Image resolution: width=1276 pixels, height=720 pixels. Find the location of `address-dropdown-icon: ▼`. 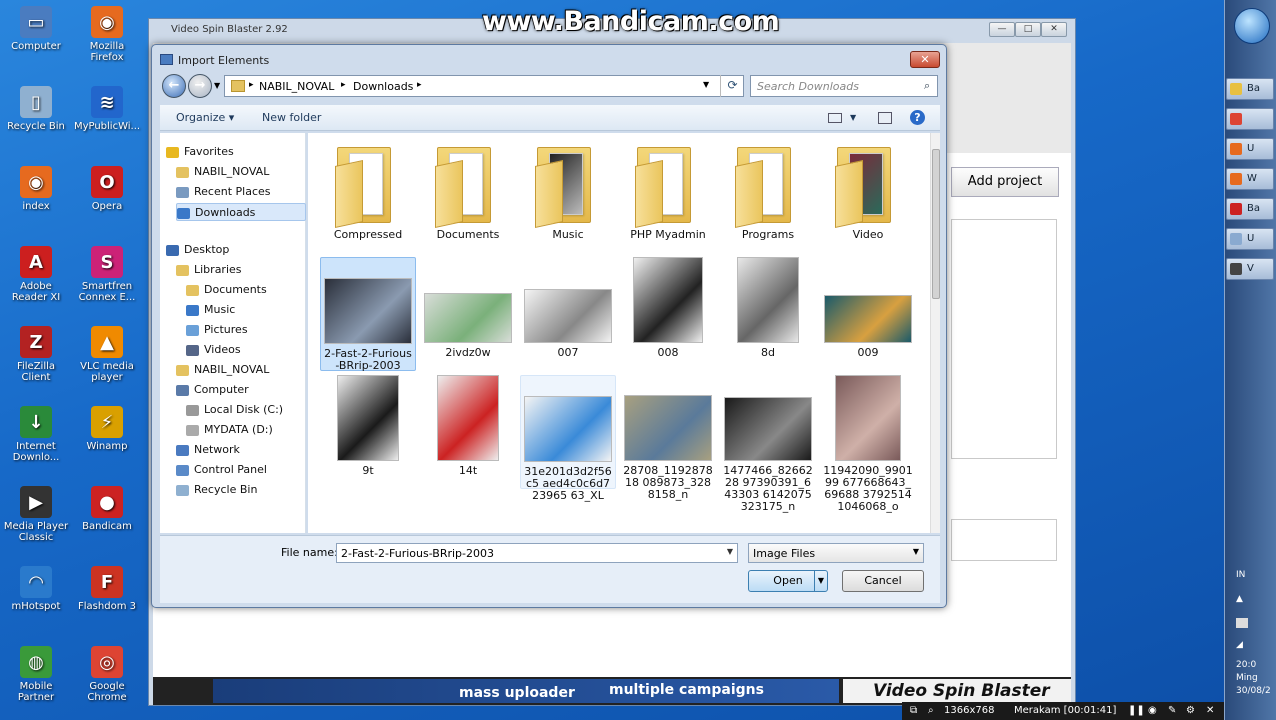

address-dropdown-icon: ▼ is located at coordinates (706, 84).